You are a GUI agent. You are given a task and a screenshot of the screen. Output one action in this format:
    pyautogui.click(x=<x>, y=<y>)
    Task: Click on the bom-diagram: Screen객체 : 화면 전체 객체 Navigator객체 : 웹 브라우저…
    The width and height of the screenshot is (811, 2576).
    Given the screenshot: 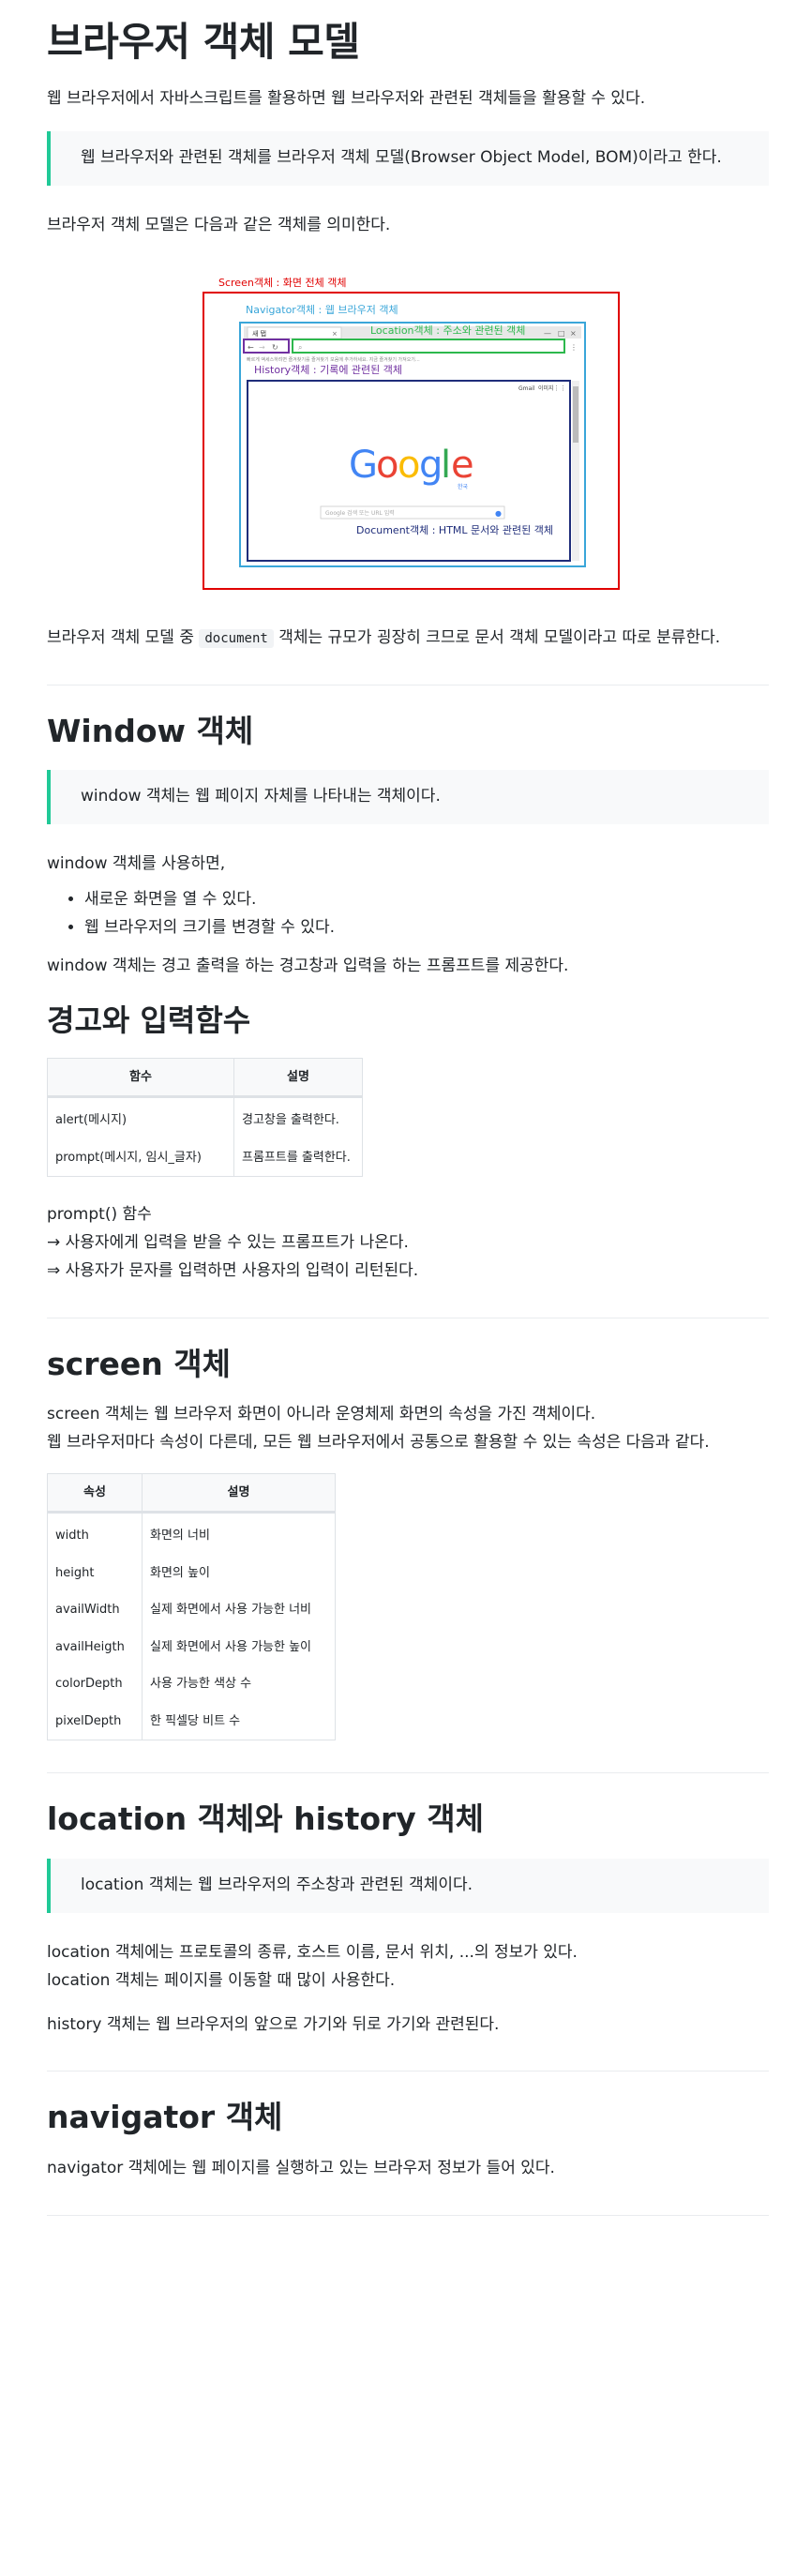 What is the action you would take?
    pyautogui.click(x=411, y=433)
    